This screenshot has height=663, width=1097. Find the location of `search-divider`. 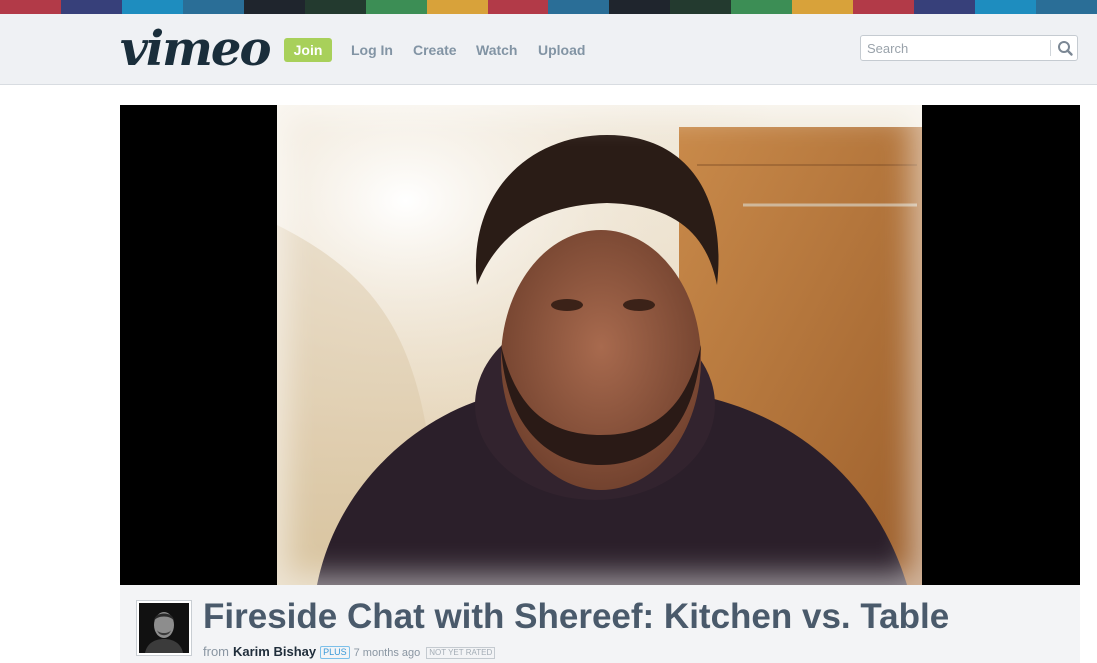

search-divider is located at coordinates (1050, 48).